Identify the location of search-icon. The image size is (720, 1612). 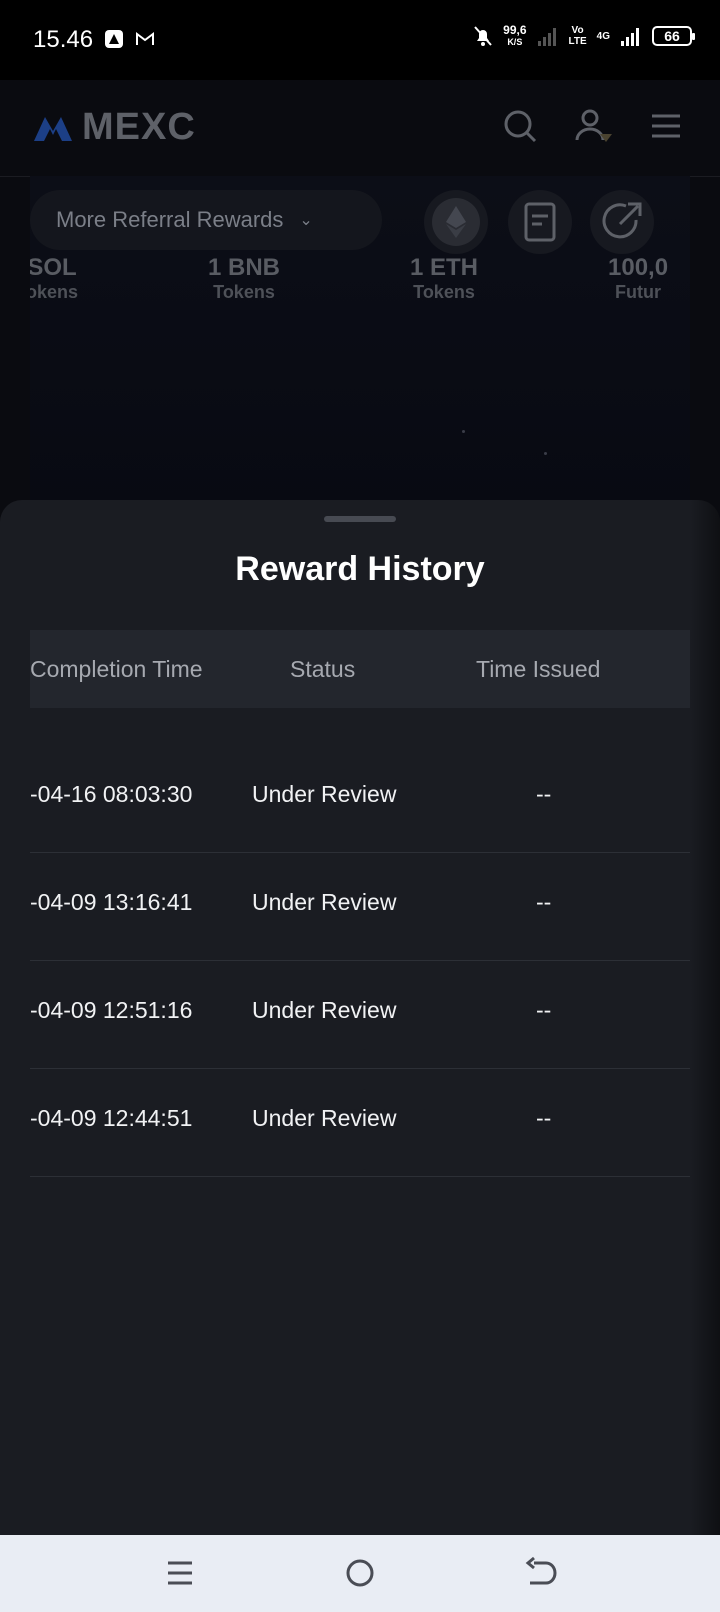
(520, 126).